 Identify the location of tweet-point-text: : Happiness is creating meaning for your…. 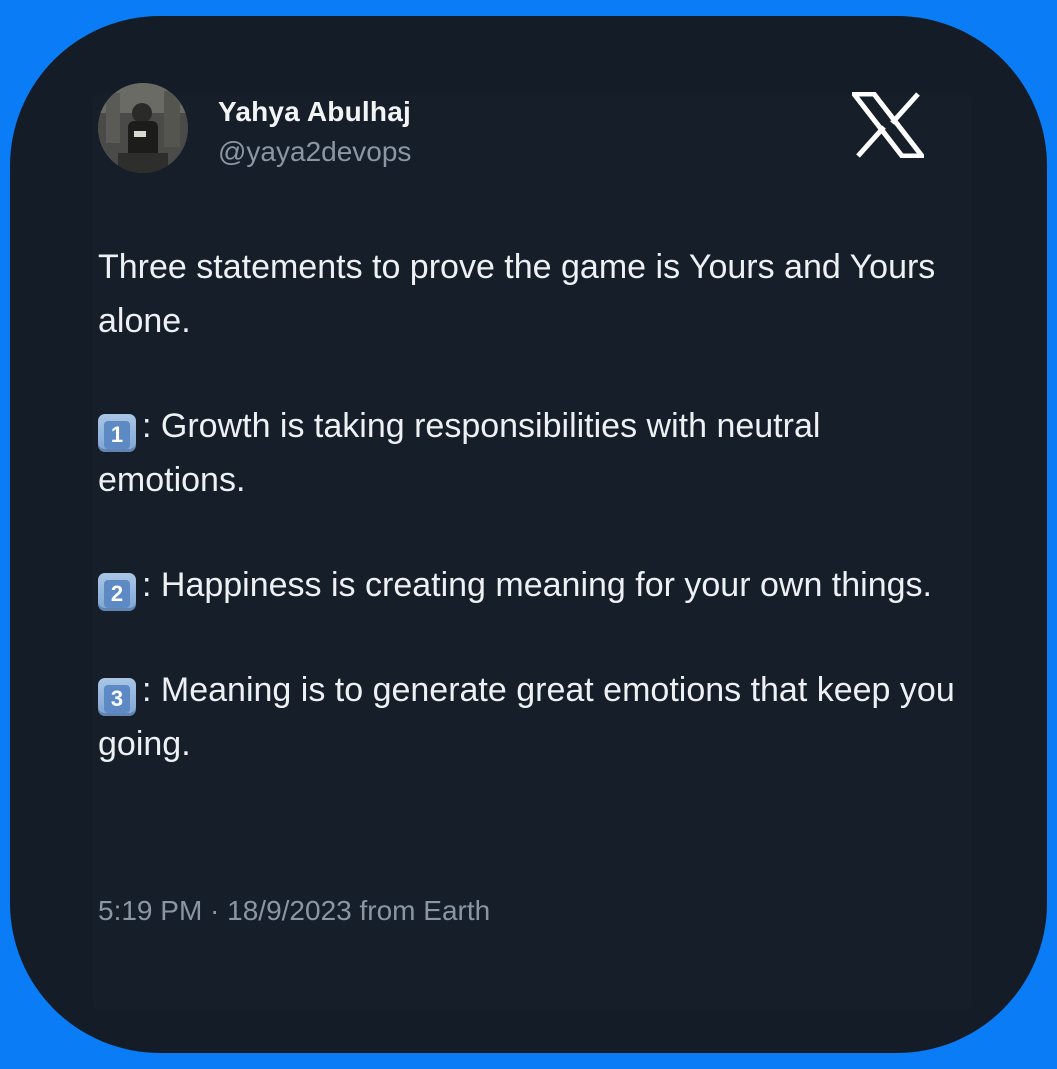
(537, 585).